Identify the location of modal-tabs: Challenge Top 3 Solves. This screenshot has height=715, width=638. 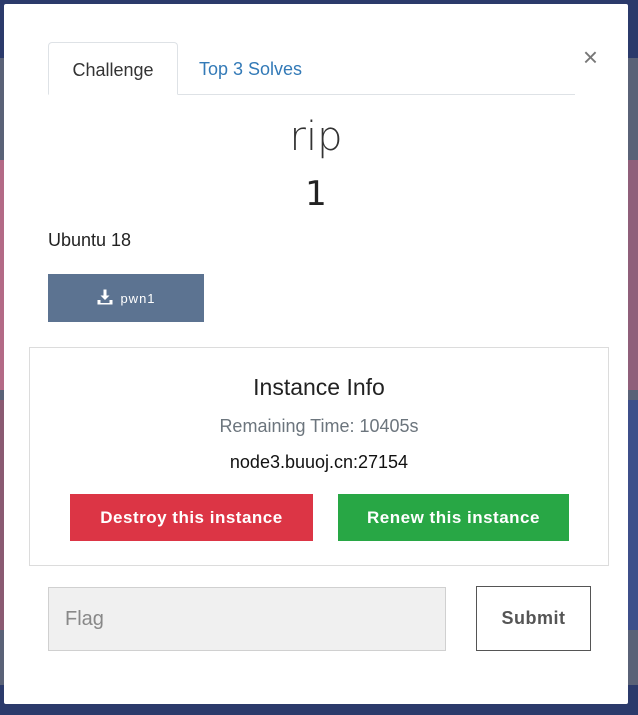
(311, 68).